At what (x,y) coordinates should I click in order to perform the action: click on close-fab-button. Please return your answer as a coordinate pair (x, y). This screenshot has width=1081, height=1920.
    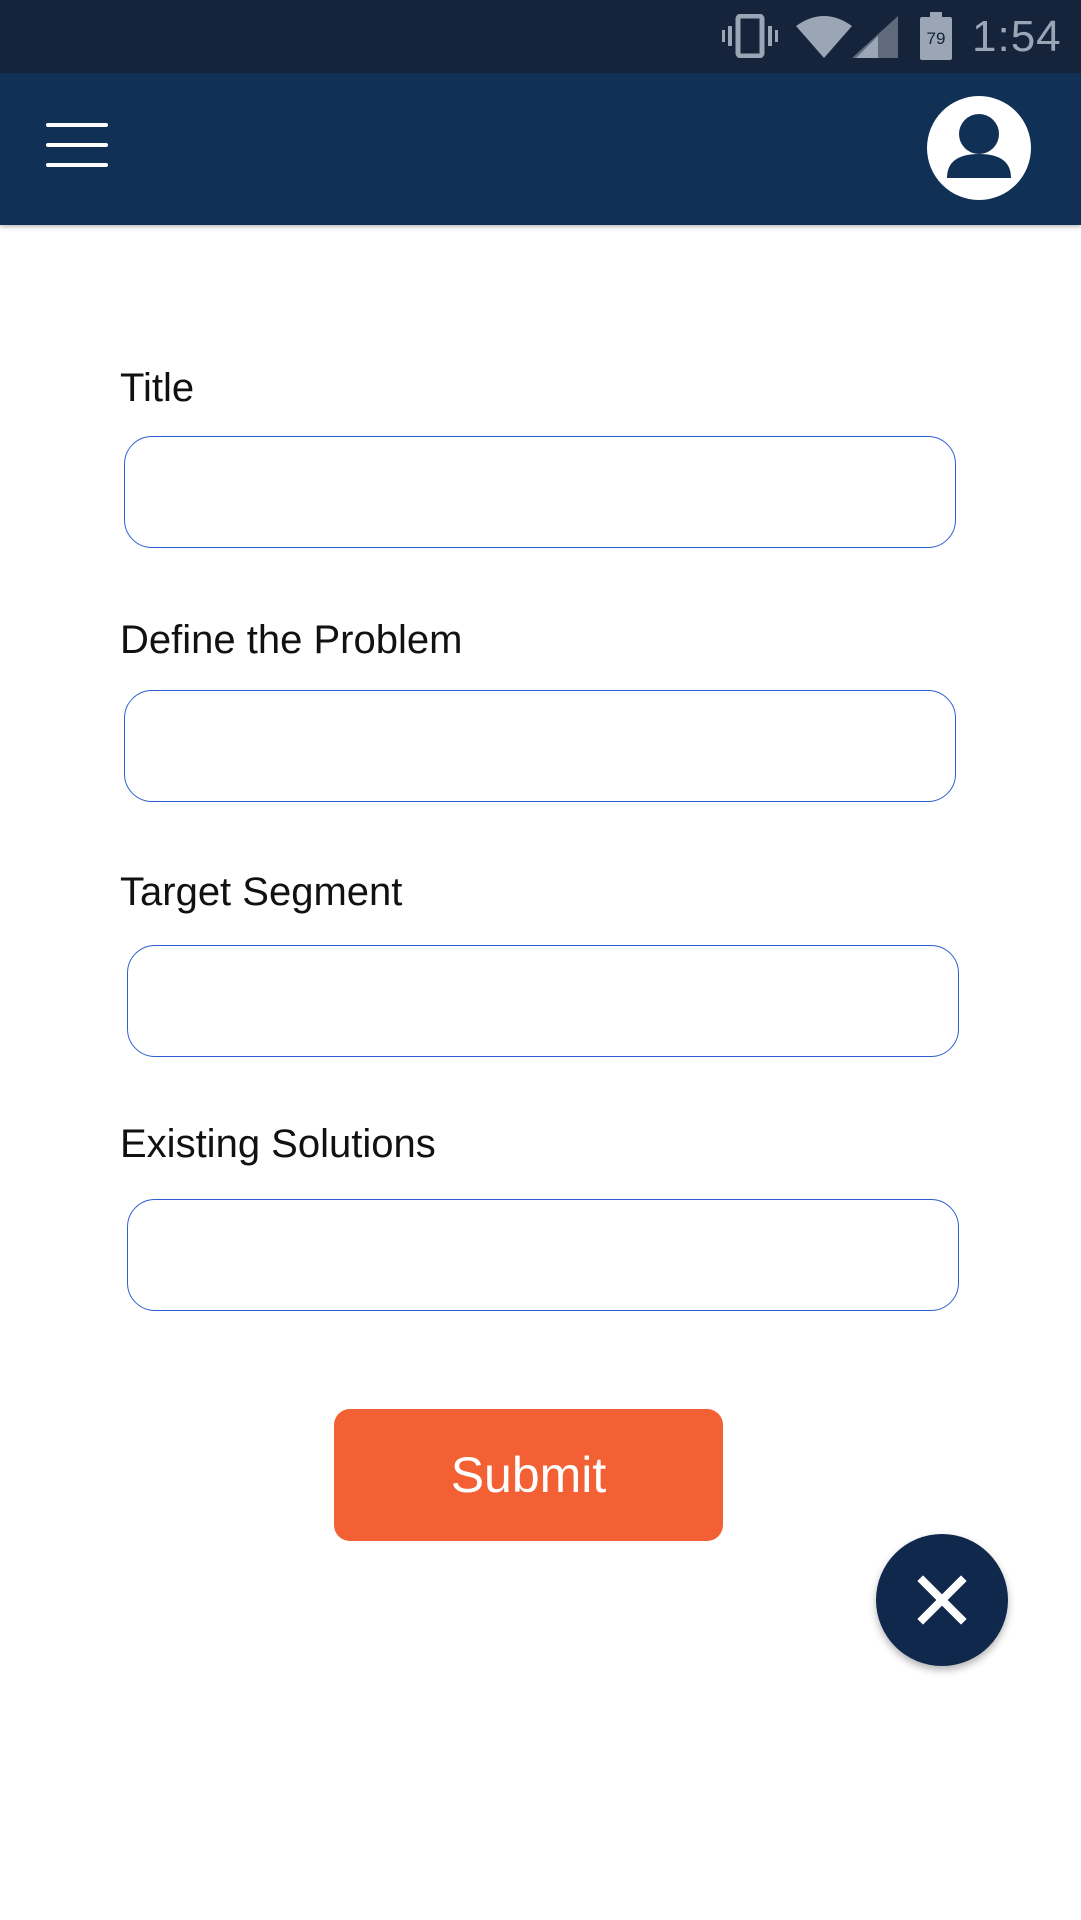
    Looking at the image, I should click on (942, 1600).